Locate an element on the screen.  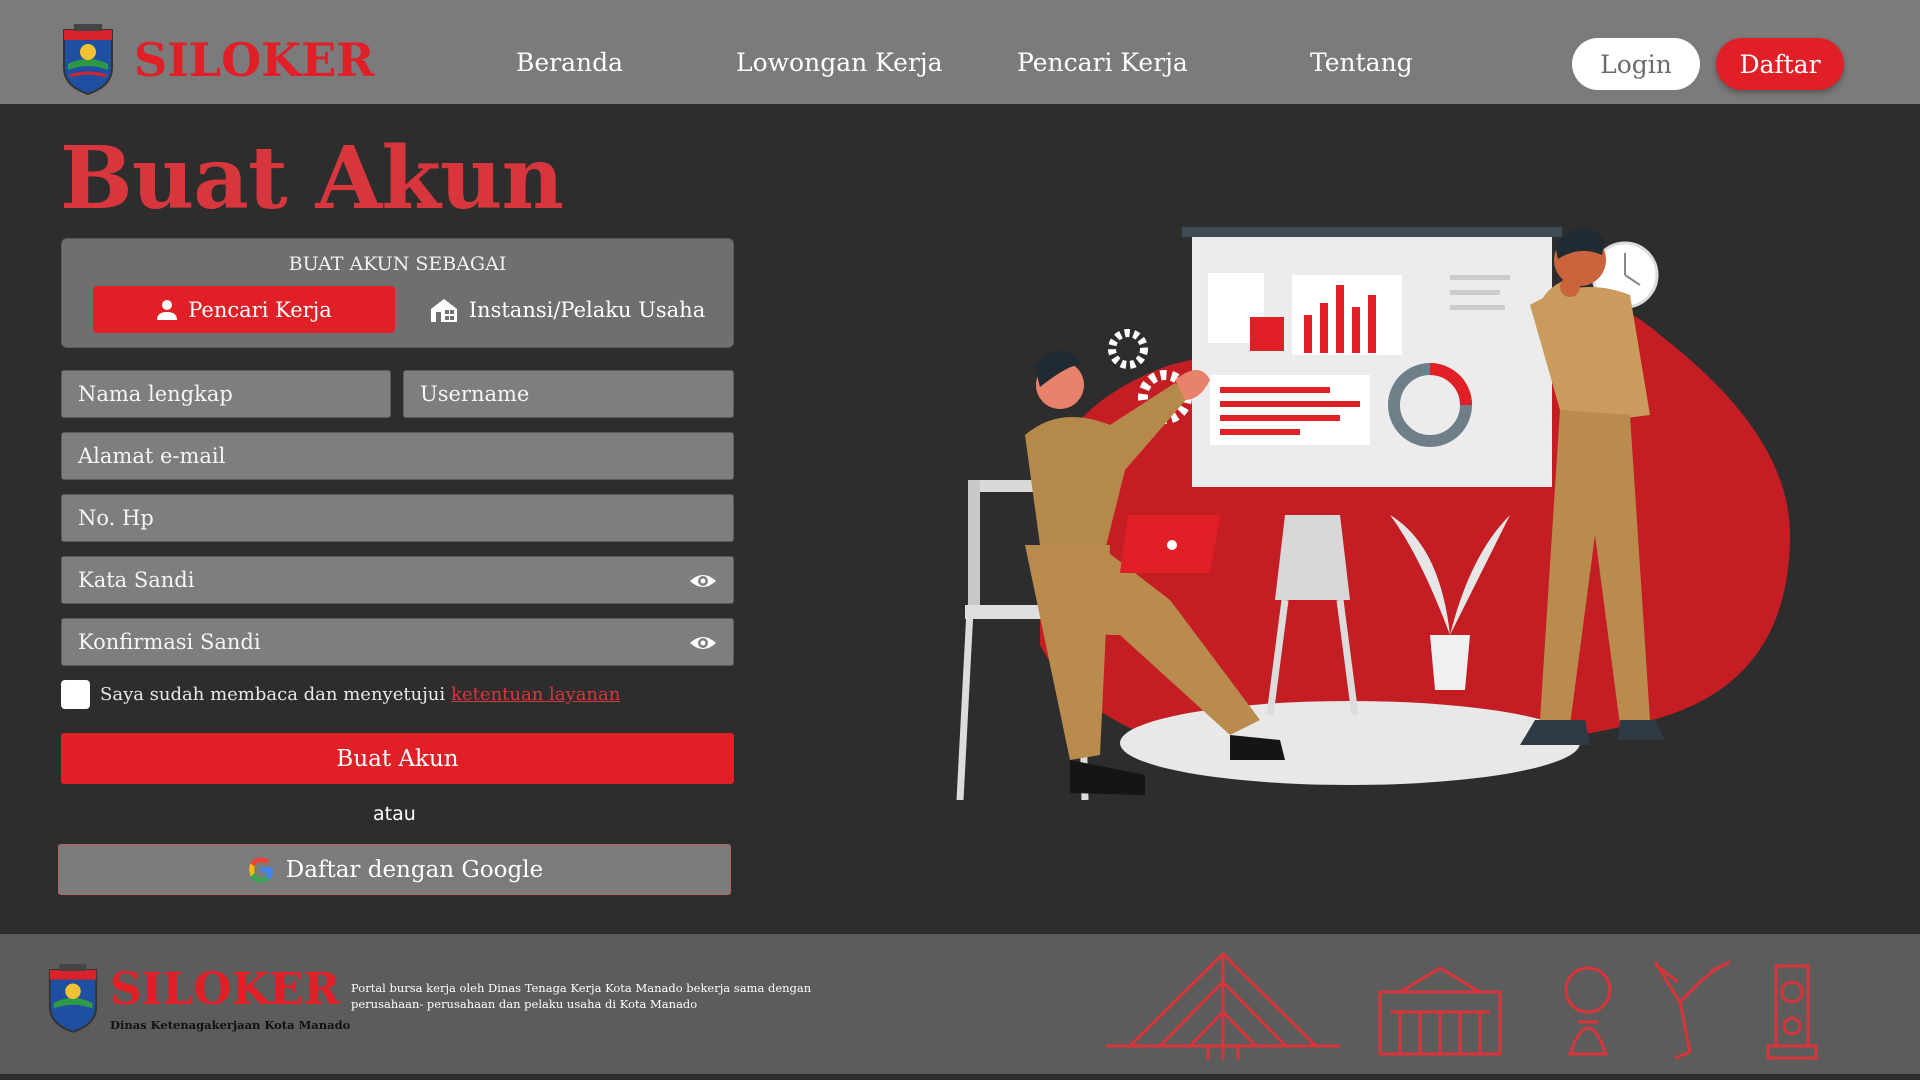
brand-name: SILOKER is located at coordinates (254, 60).